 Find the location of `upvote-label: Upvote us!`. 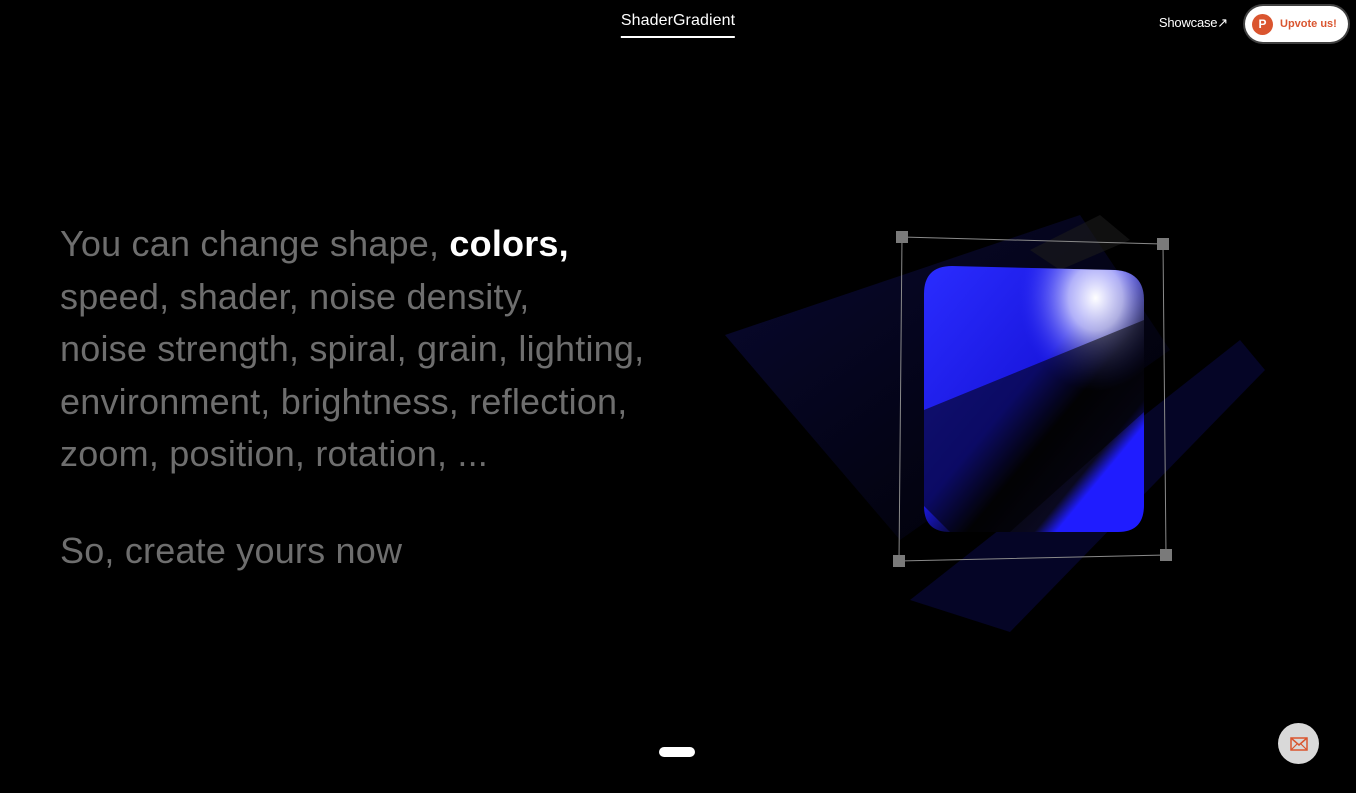

upvote-label: Upvote us! is located at coordinates (1308, 24).